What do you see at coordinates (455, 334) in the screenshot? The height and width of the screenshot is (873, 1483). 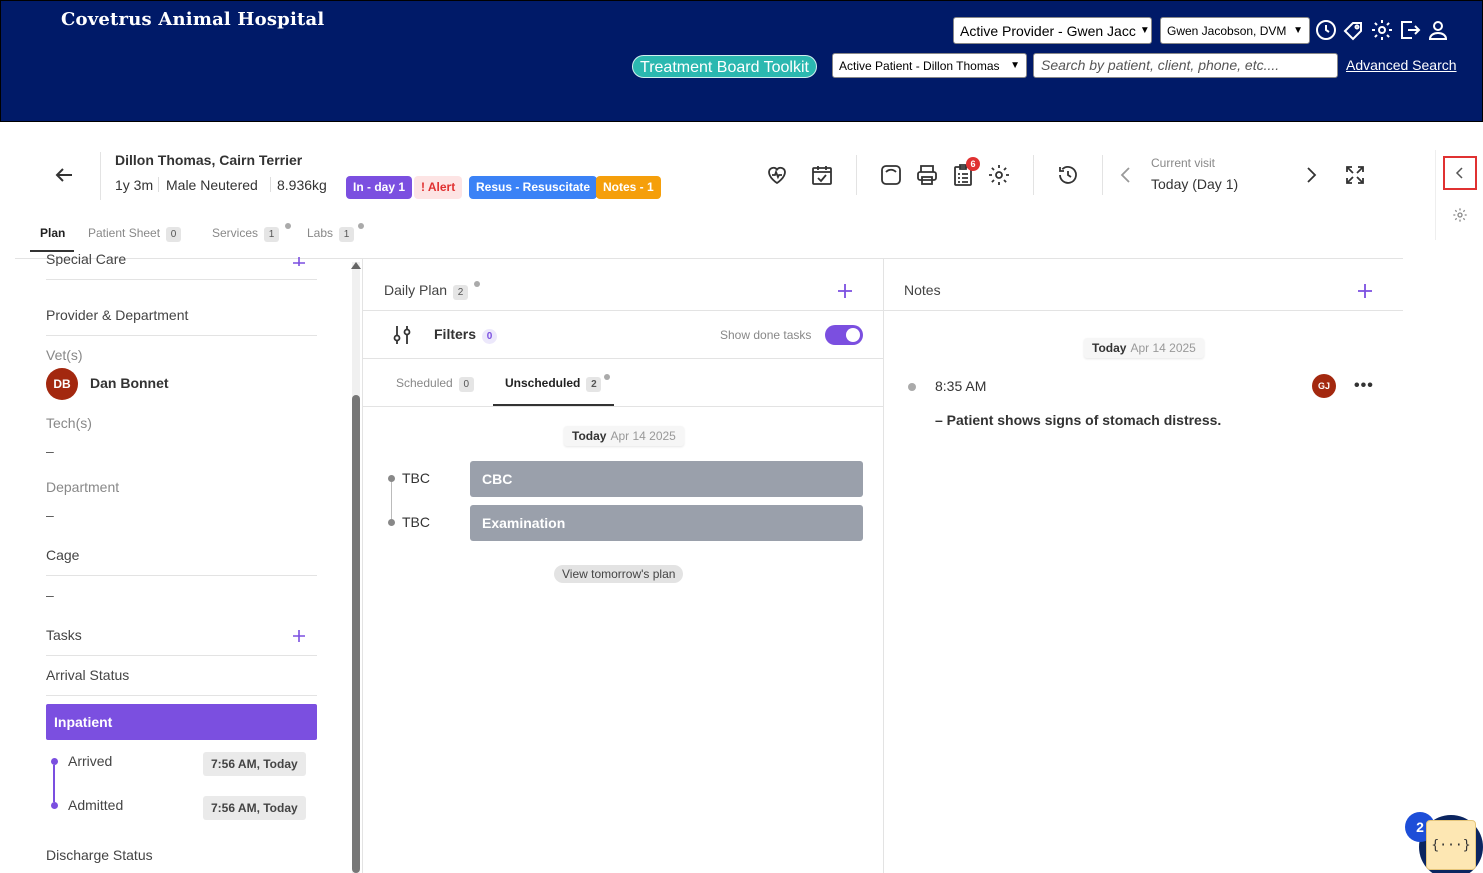 I see `filters-label: Filters` at bounding box center [455, 334].